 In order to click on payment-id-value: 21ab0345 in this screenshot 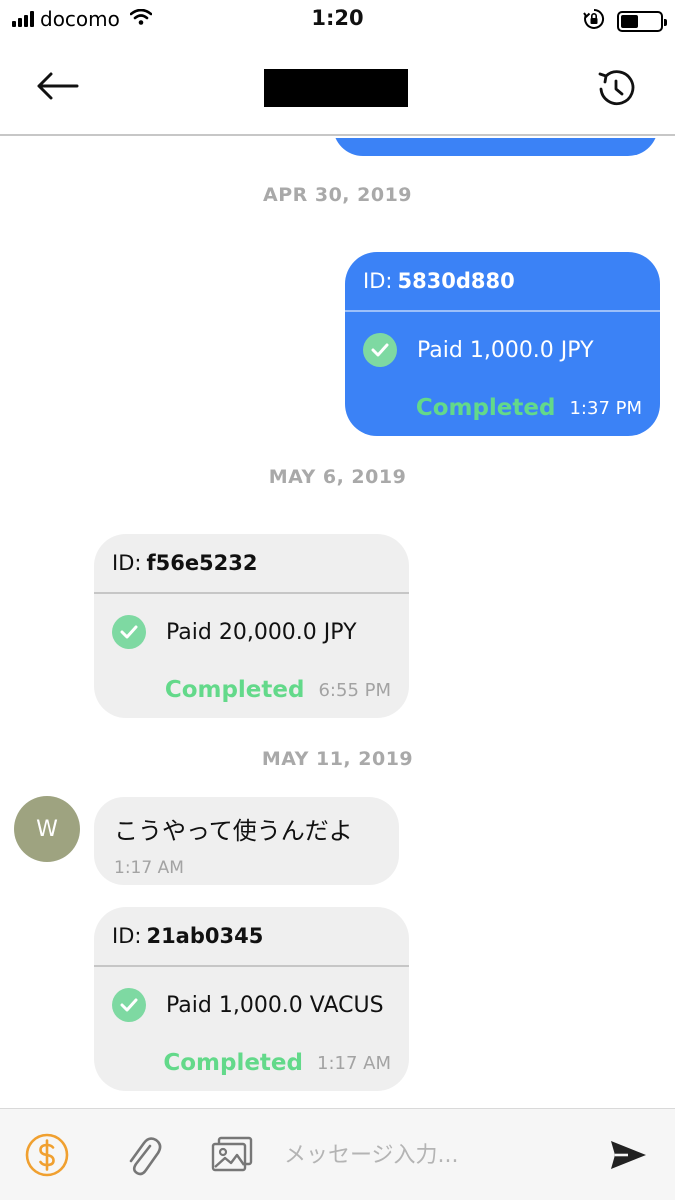, I will do `click(205, 936)`.